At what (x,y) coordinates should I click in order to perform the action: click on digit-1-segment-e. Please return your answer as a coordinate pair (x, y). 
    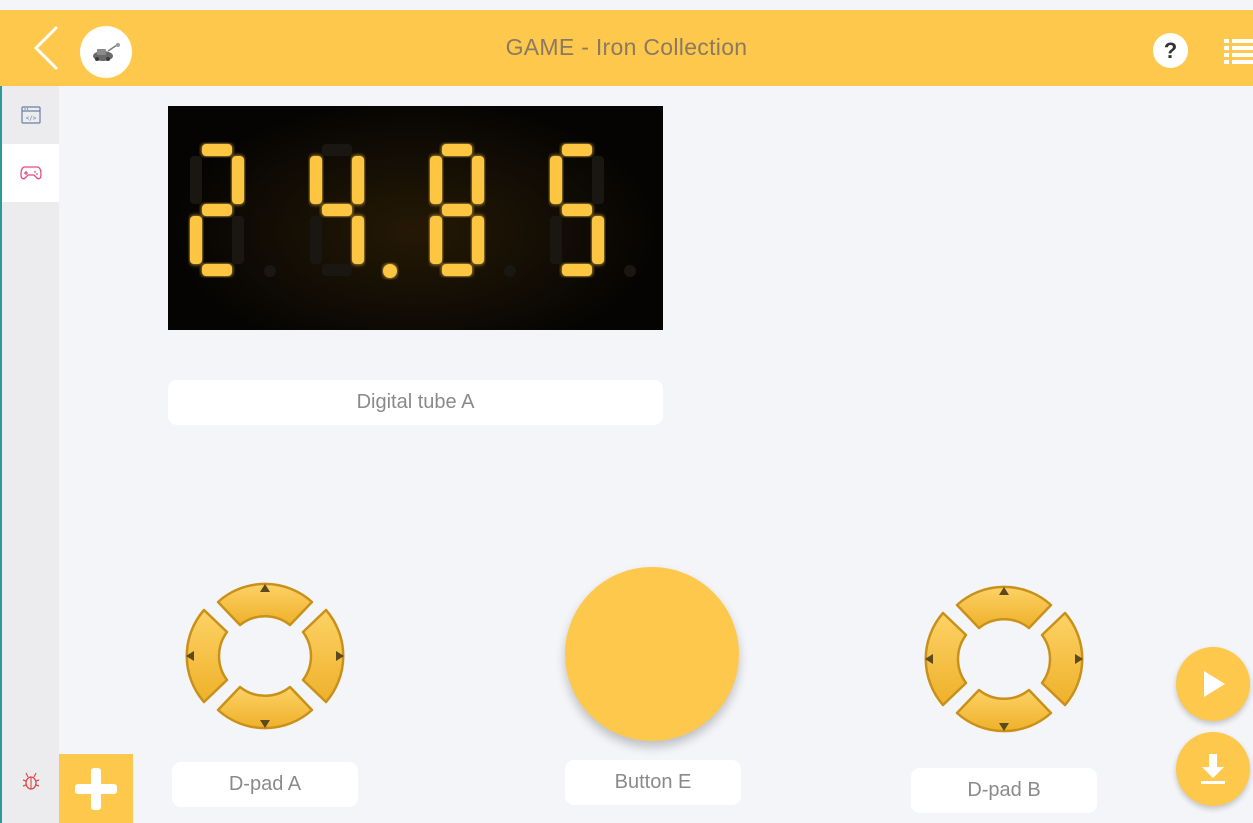
    Looking at the image, I should click on (196, 240).